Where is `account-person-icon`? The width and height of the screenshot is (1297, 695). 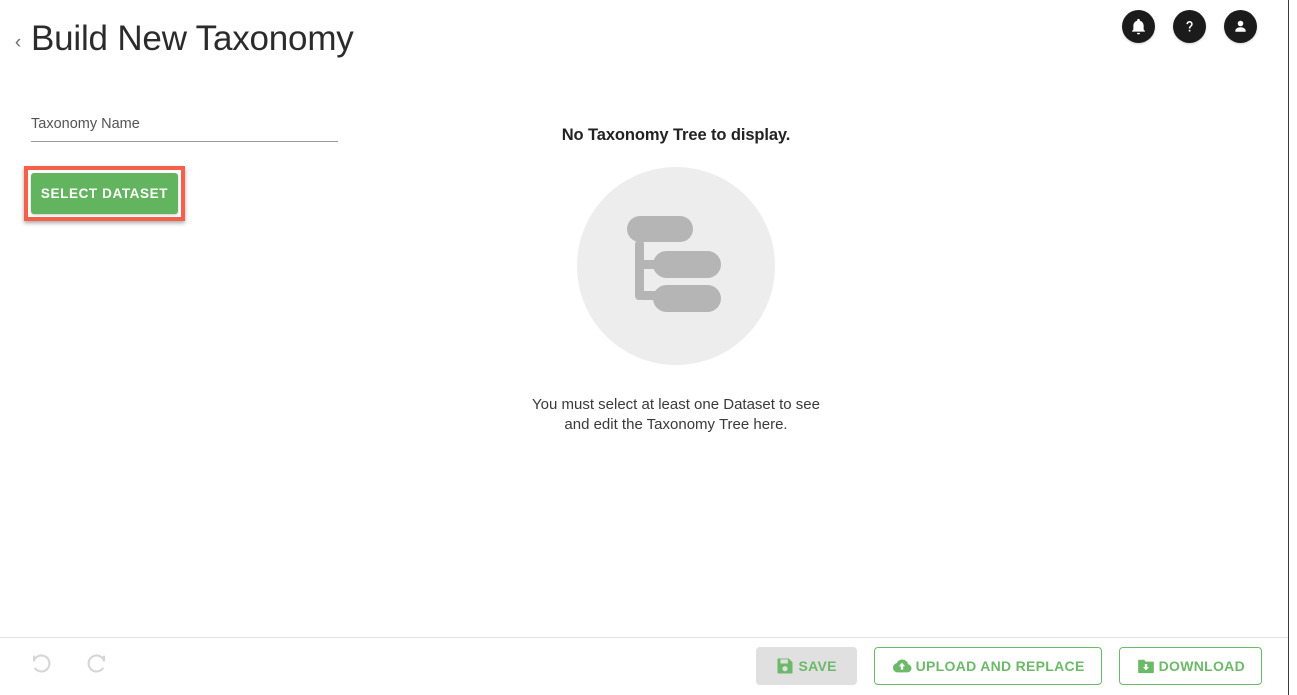 account-person-icon is located at coordinates (1240, 26).